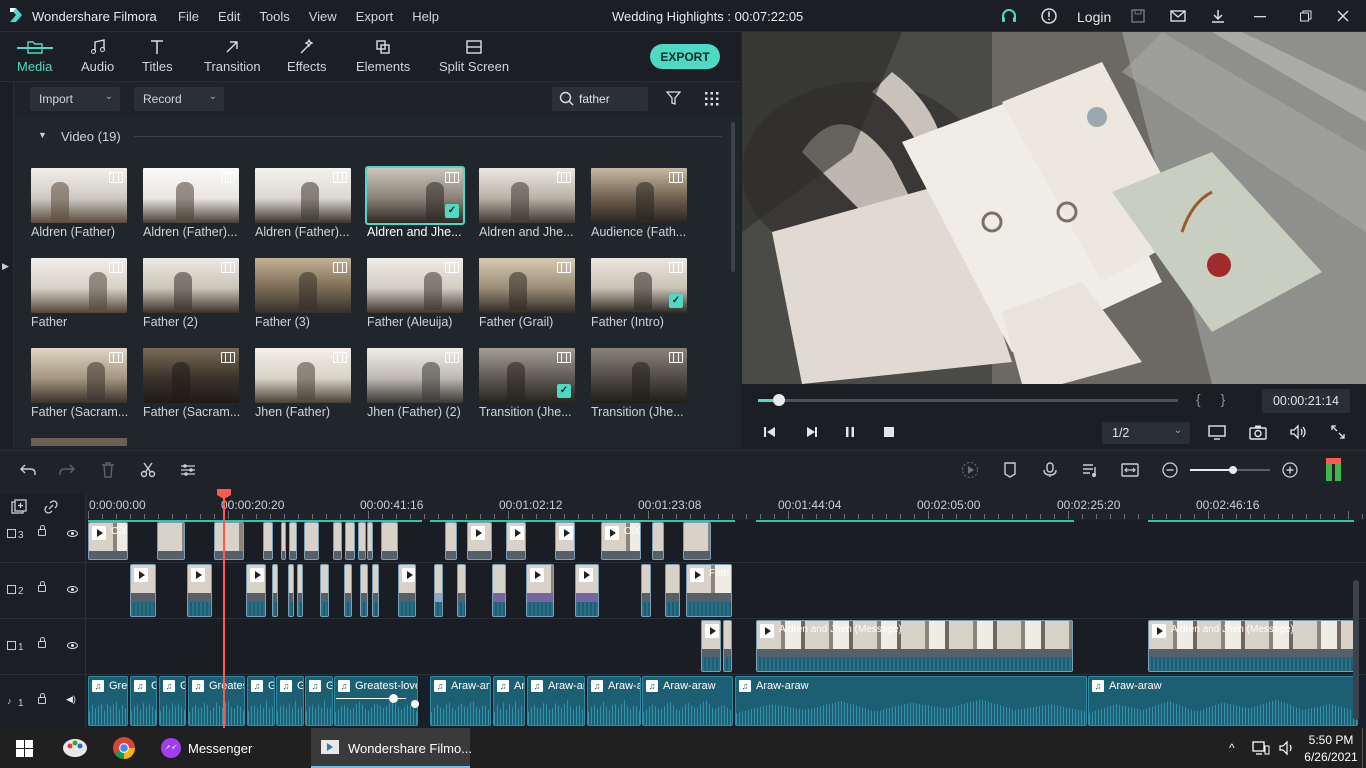 This screenshot has width=1366, height=768. I want to click on speaker-icon: ◀), so click(71, 699).